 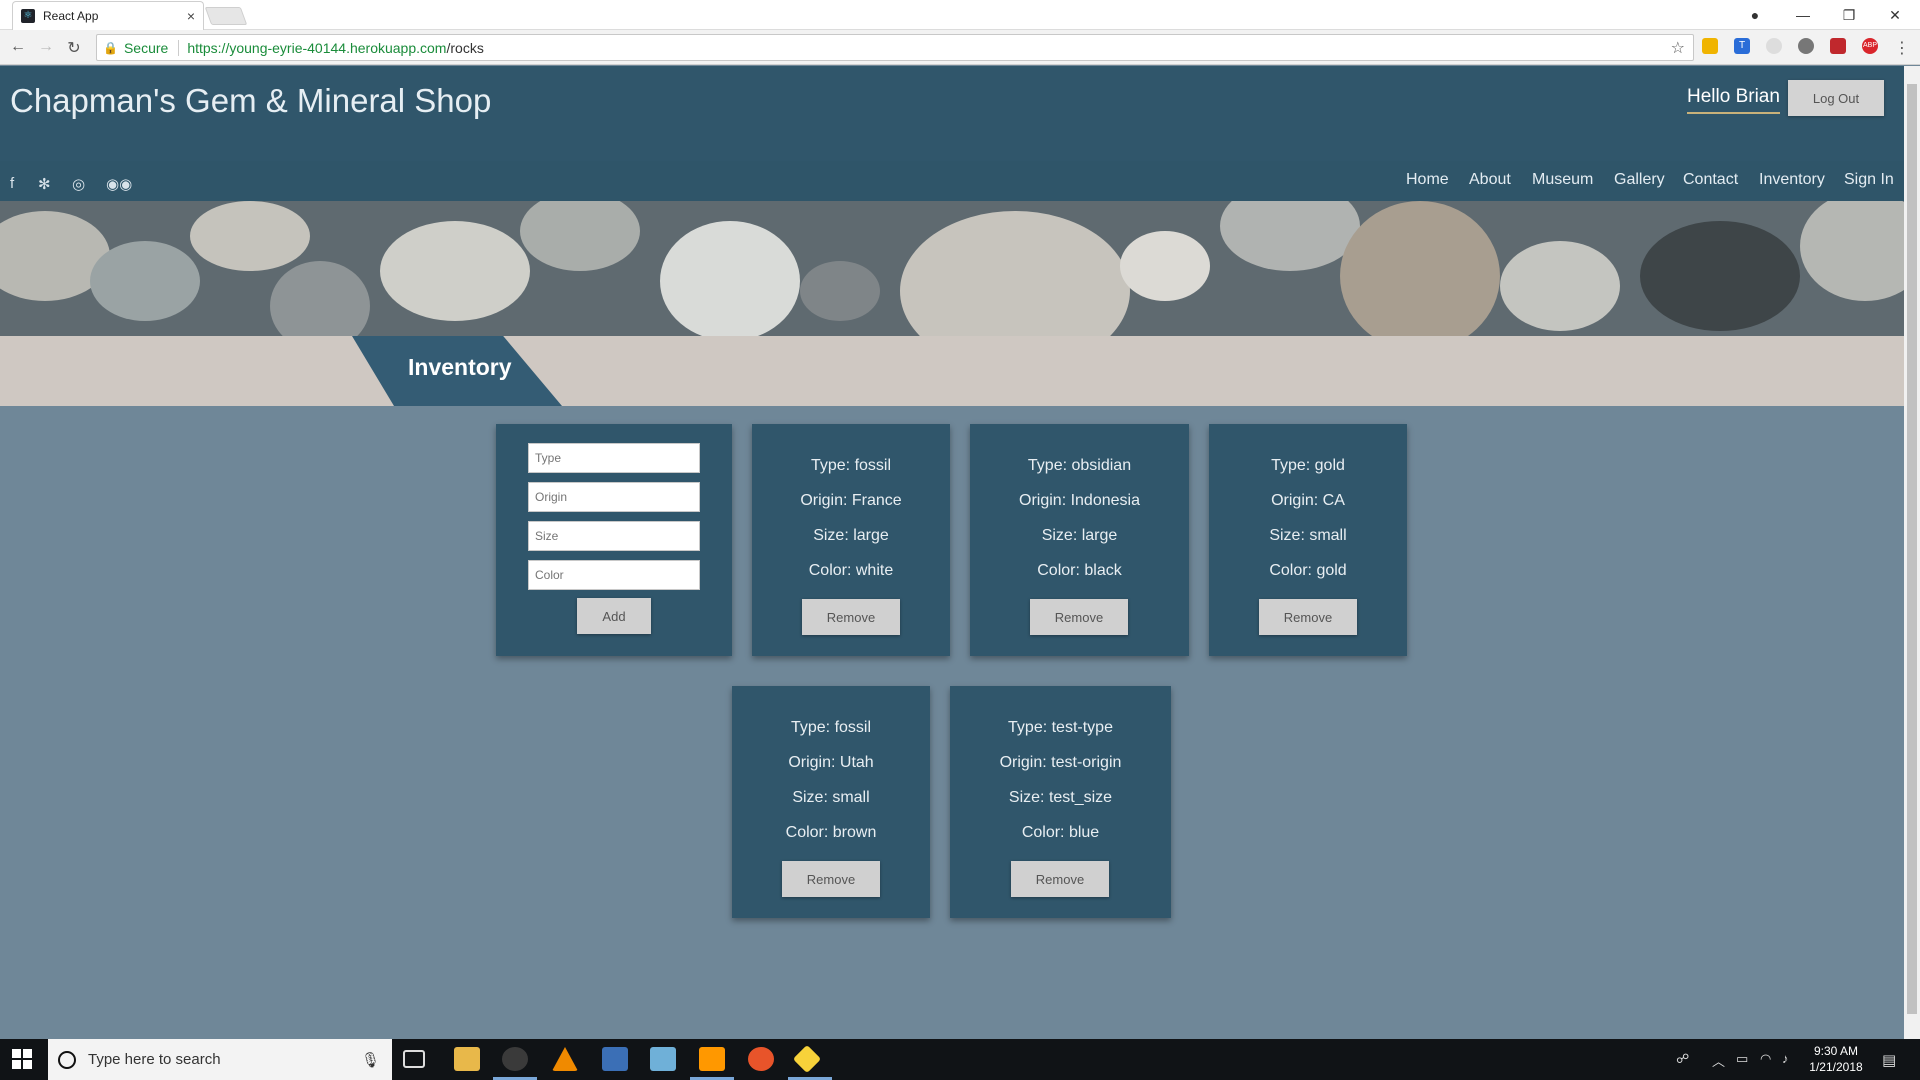 I want to click on browser-tab-bar: ⚛ React App × ● — ❐ ✕, so click(x=960, y=15).